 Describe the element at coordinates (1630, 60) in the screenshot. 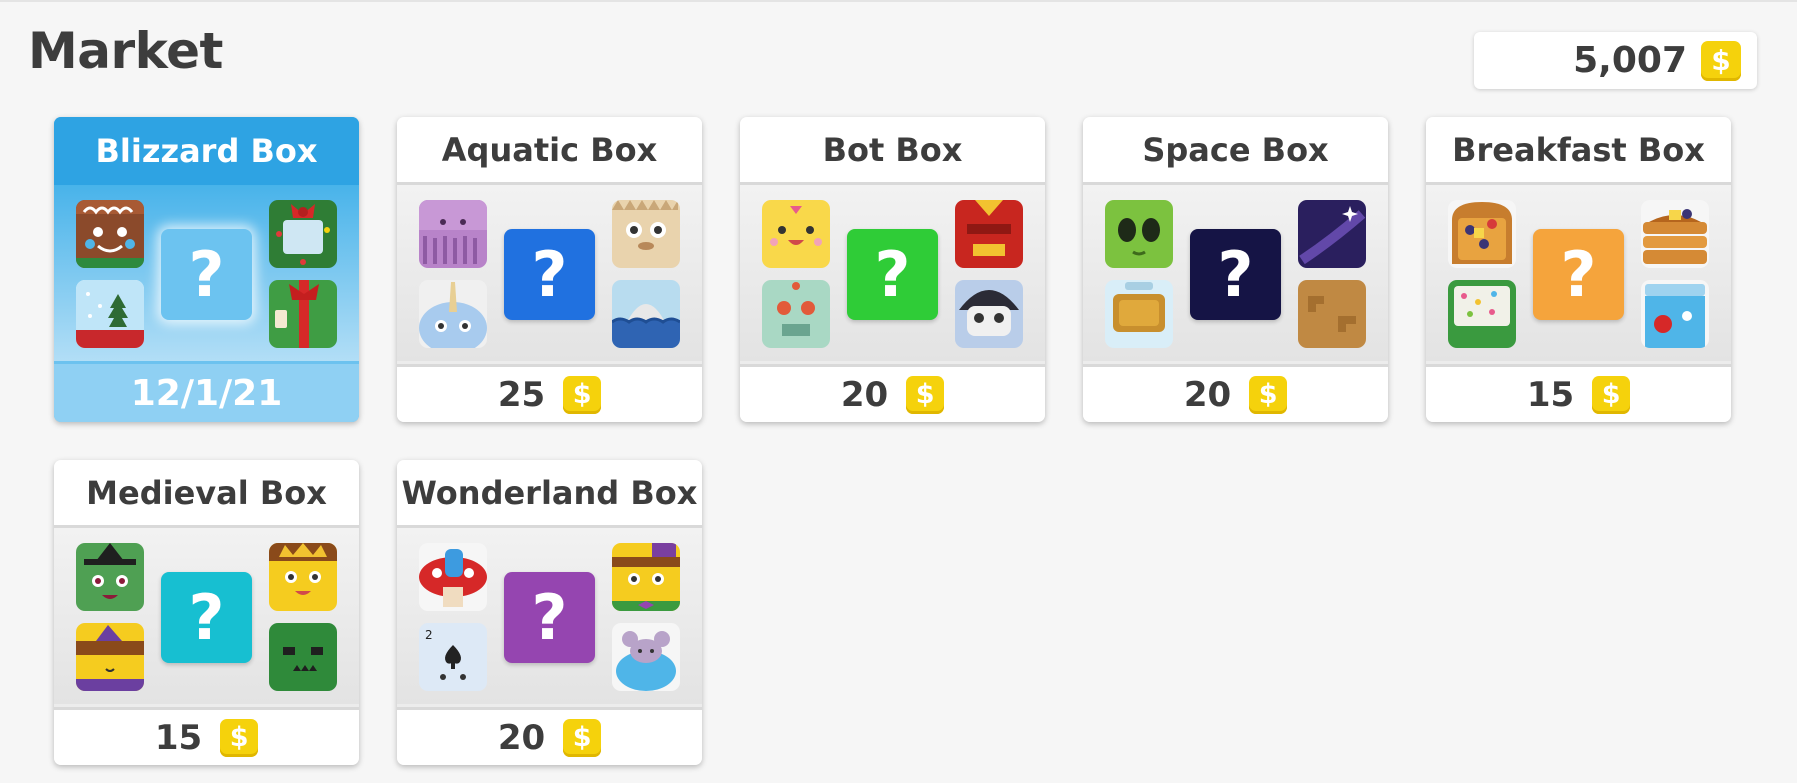

I see `balance-value: 5,007` at that location.